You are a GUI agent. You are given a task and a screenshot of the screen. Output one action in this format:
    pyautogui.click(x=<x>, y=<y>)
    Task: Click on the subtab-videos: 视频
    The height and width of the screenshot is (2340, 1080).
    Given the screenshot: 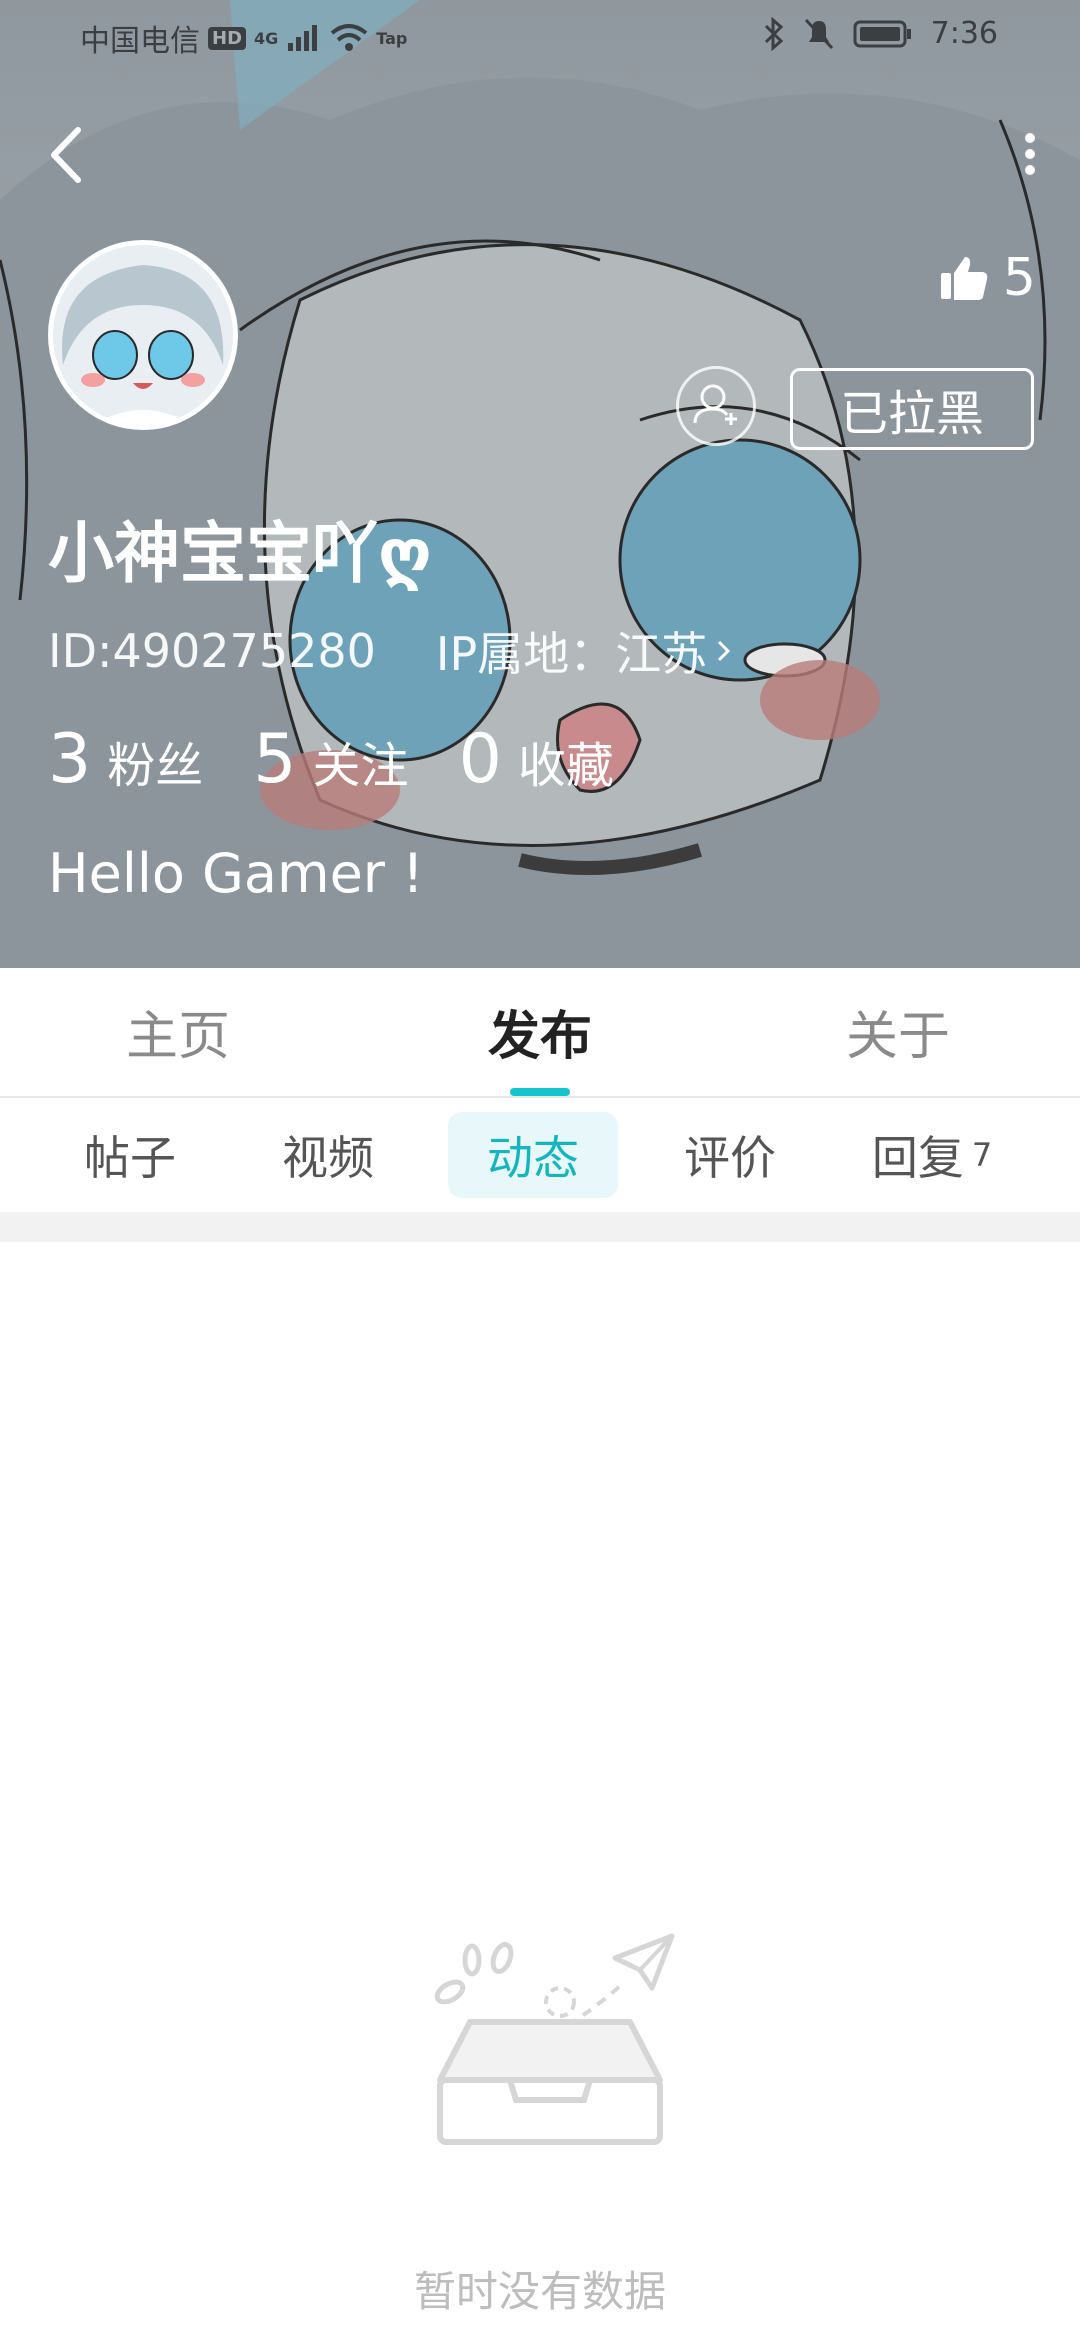 What is the action you would take?
    pyautogui.click(x=328, y=1155)
    